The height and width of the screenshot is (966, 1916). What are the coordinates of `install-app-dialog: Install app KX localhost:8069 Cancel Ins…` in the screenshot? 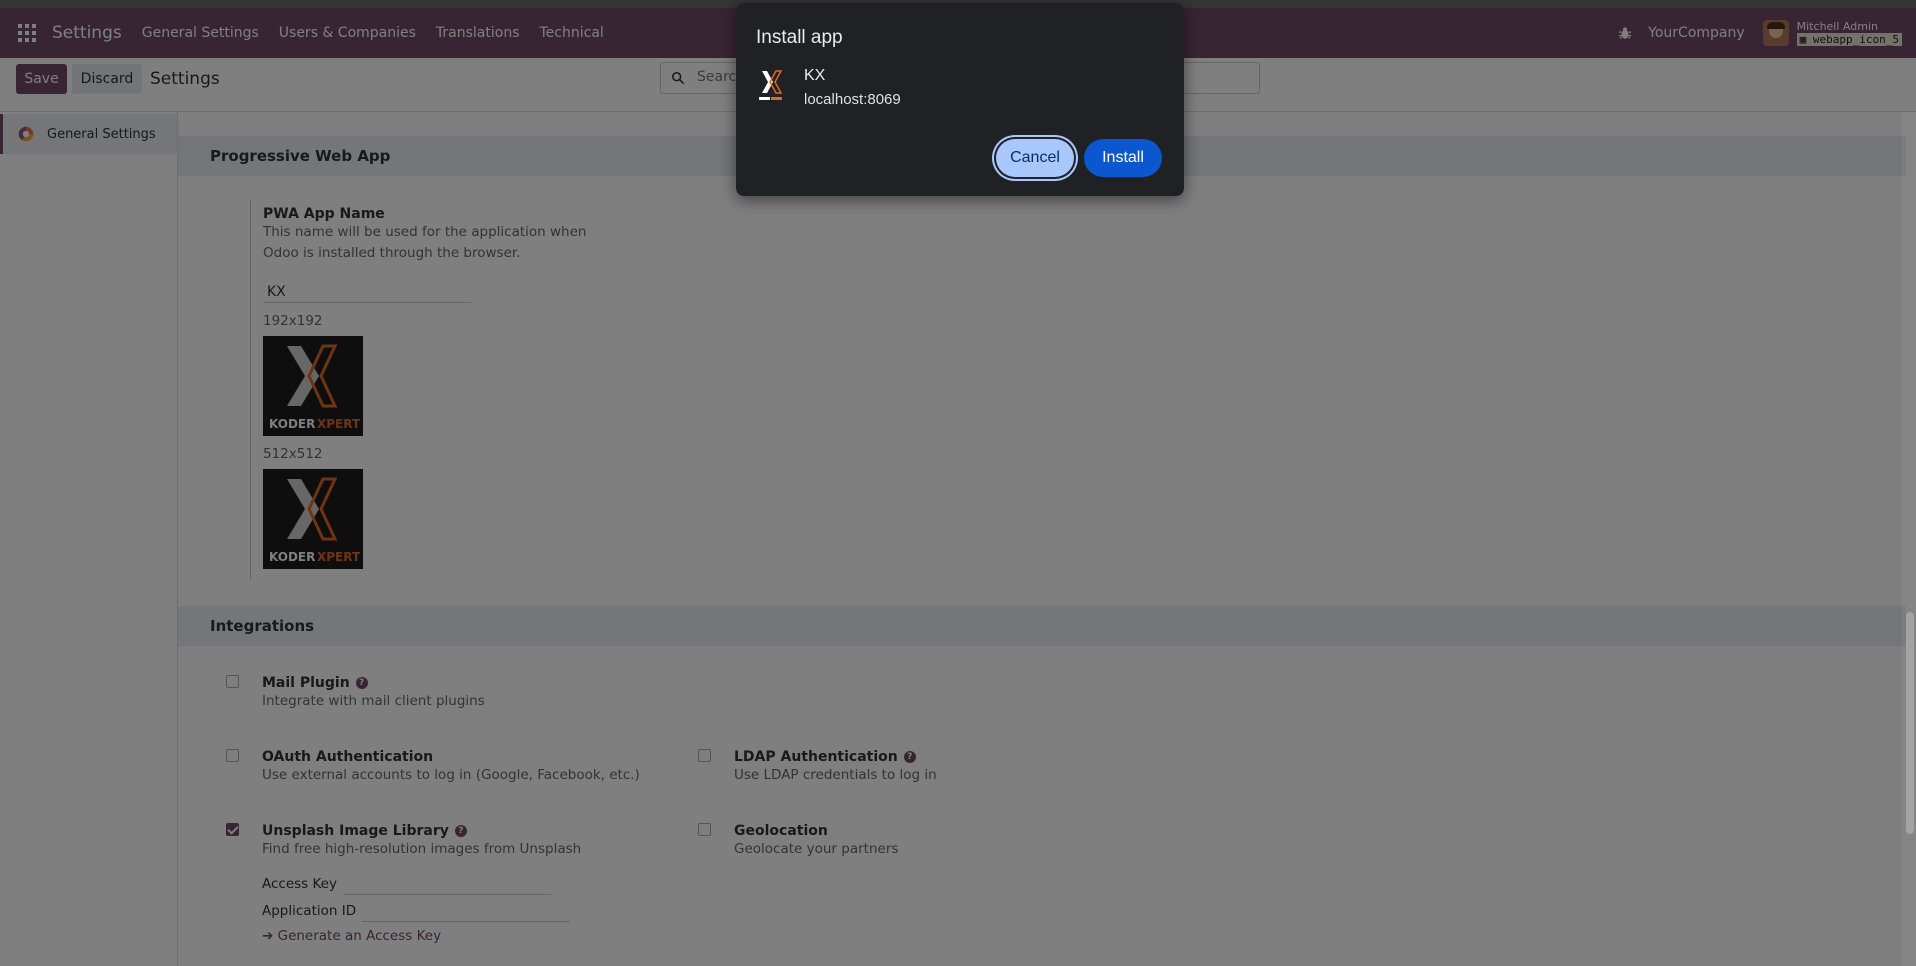 It's located at (960, 99).